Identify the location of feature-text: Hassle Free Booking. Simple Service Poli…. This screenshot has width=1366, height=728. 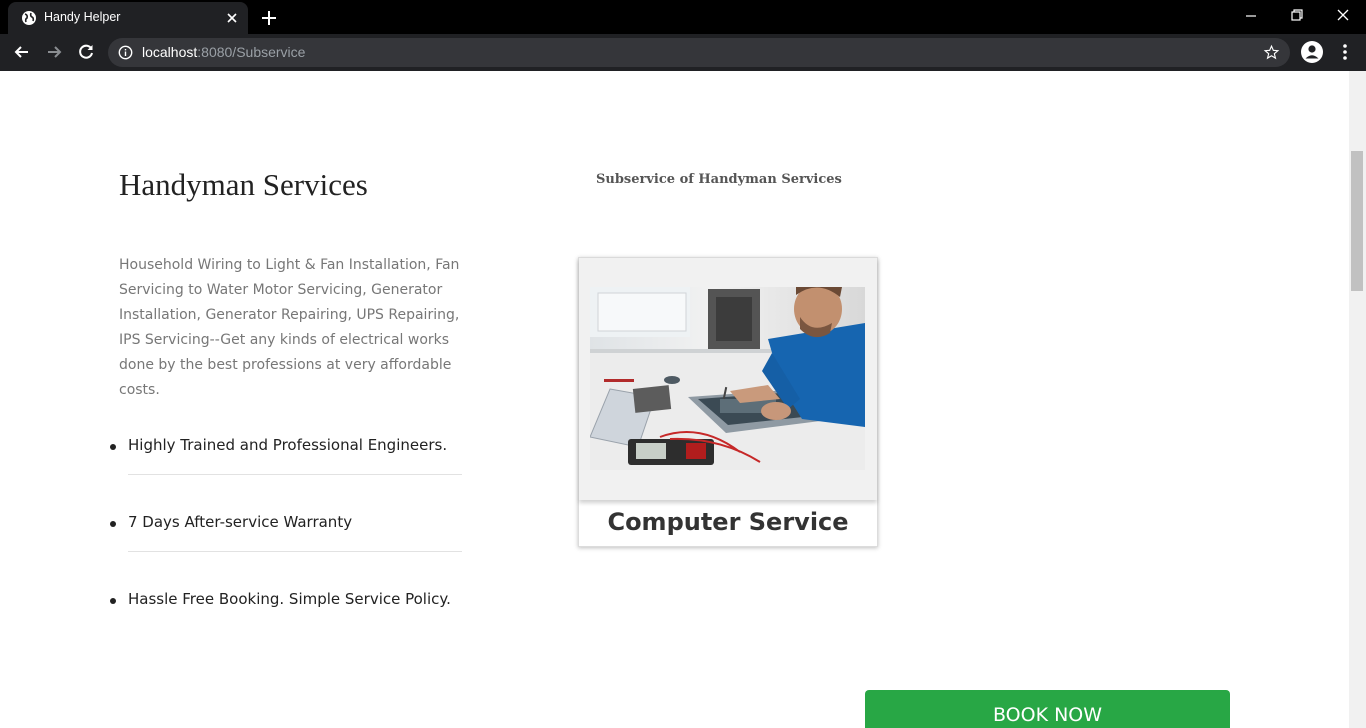
(289, 599).